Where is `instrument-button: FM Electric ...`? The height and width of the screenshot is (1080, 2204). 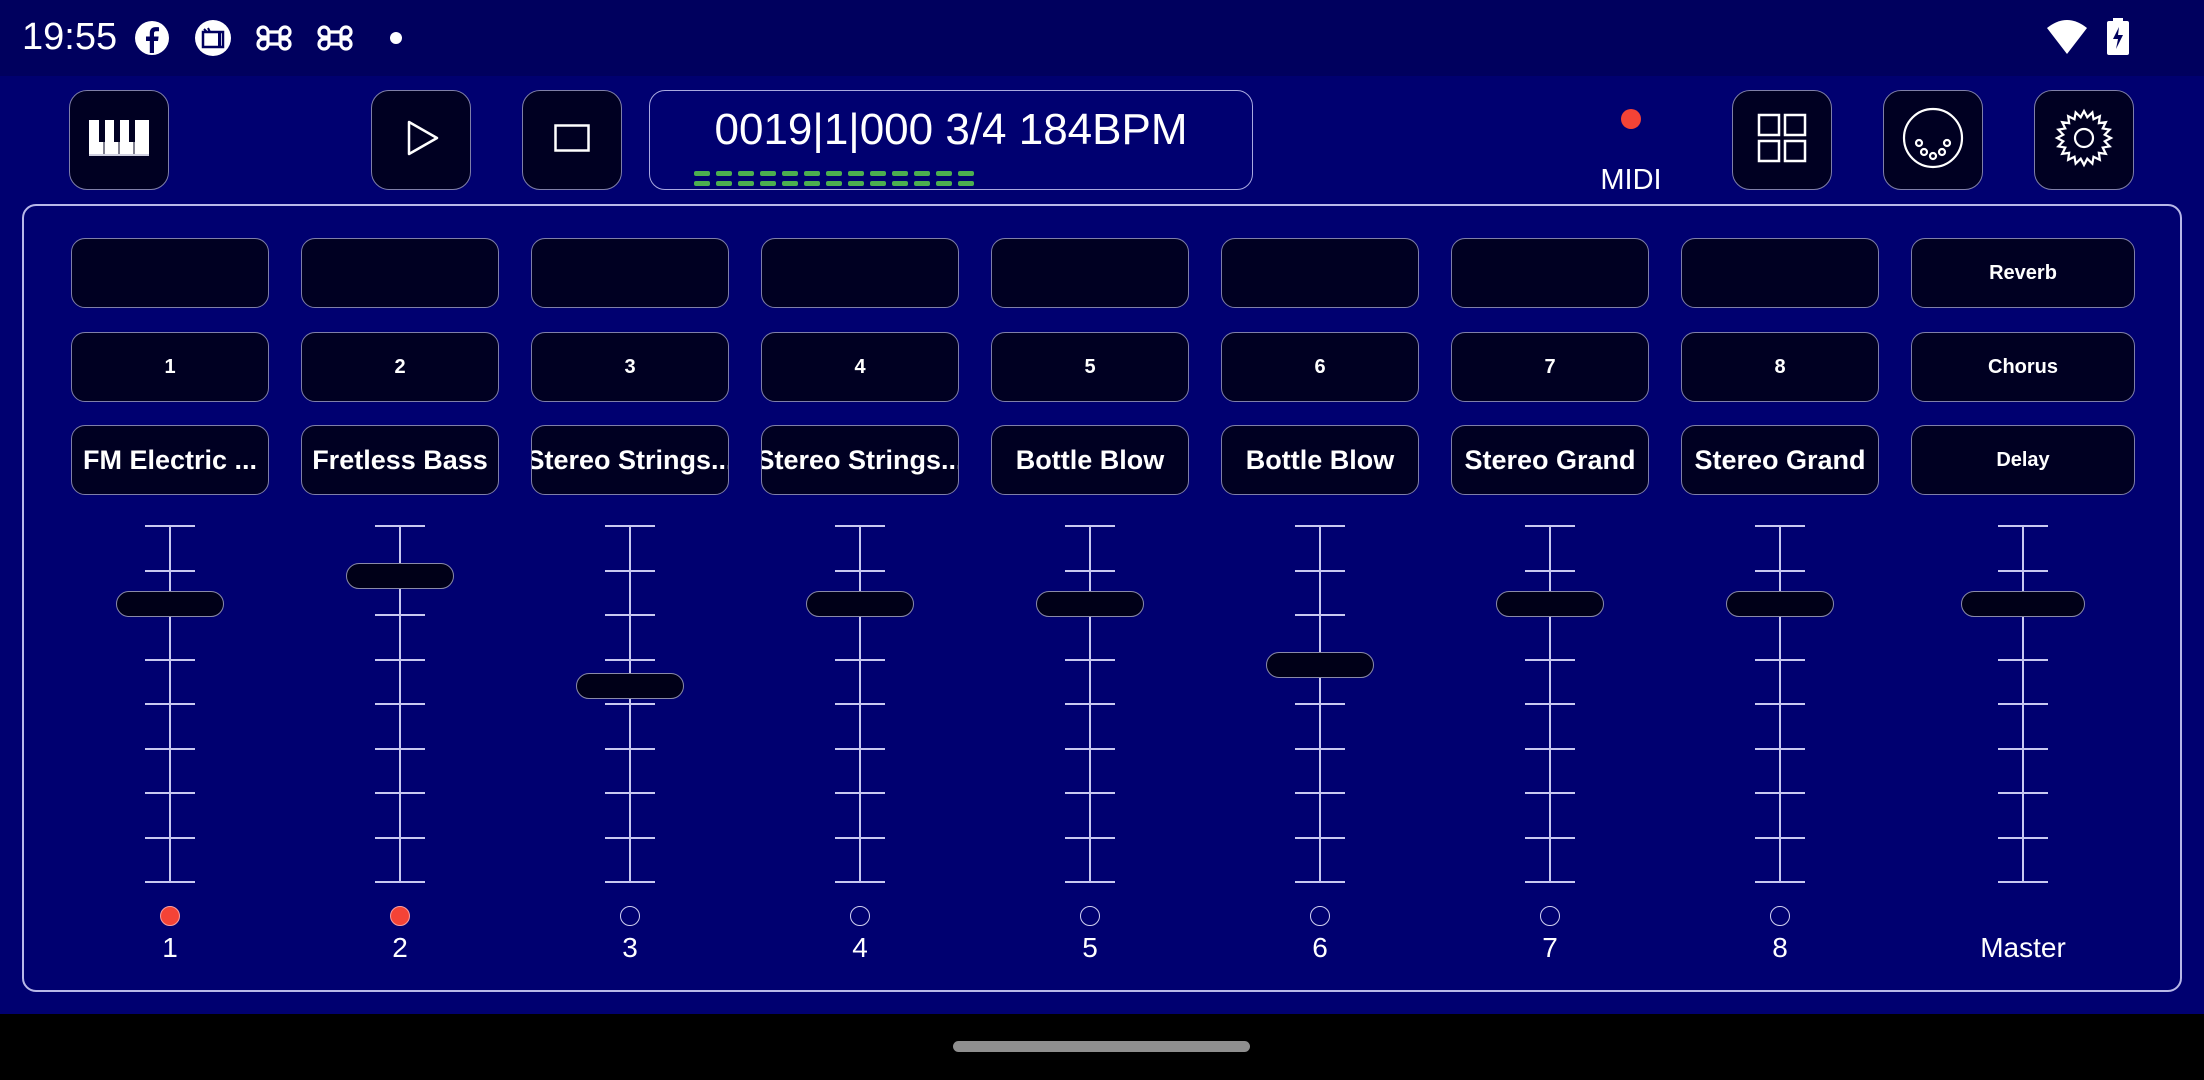 instrument-button: FM Electric ... is located at coordinates (170, 460).